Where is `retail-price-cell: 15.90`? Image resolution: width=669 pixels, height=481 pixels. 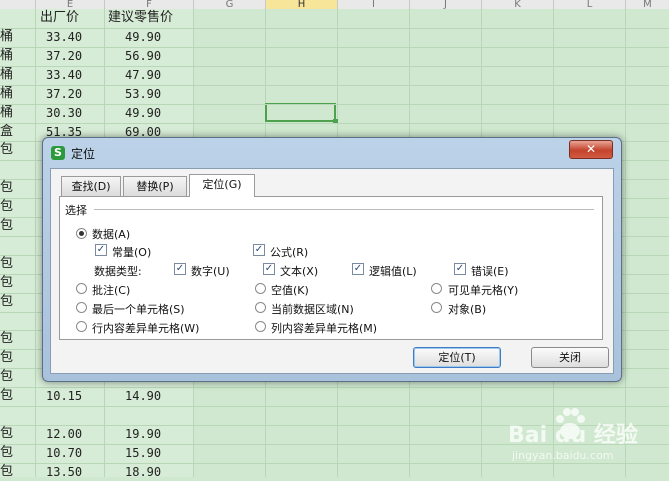
retail-price-cell: 15.90 is located at coordinates (143, 453).